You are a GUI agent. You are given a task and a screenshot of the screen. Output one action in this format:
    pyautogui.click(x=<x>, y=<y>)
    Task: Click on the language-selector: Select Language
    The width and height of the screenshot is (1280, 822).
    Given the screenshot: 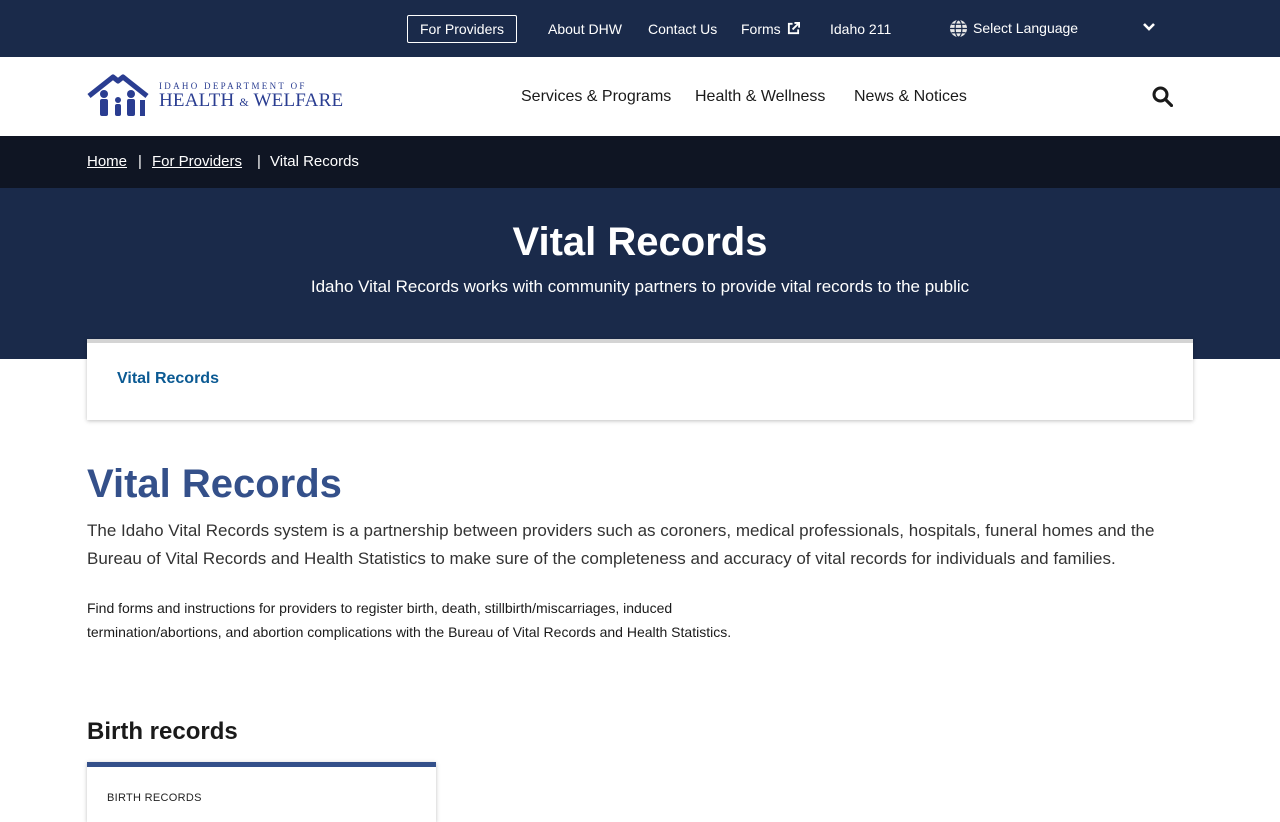 What is the action you would take?
    pyautogui.click(x=1013, y=28)
    